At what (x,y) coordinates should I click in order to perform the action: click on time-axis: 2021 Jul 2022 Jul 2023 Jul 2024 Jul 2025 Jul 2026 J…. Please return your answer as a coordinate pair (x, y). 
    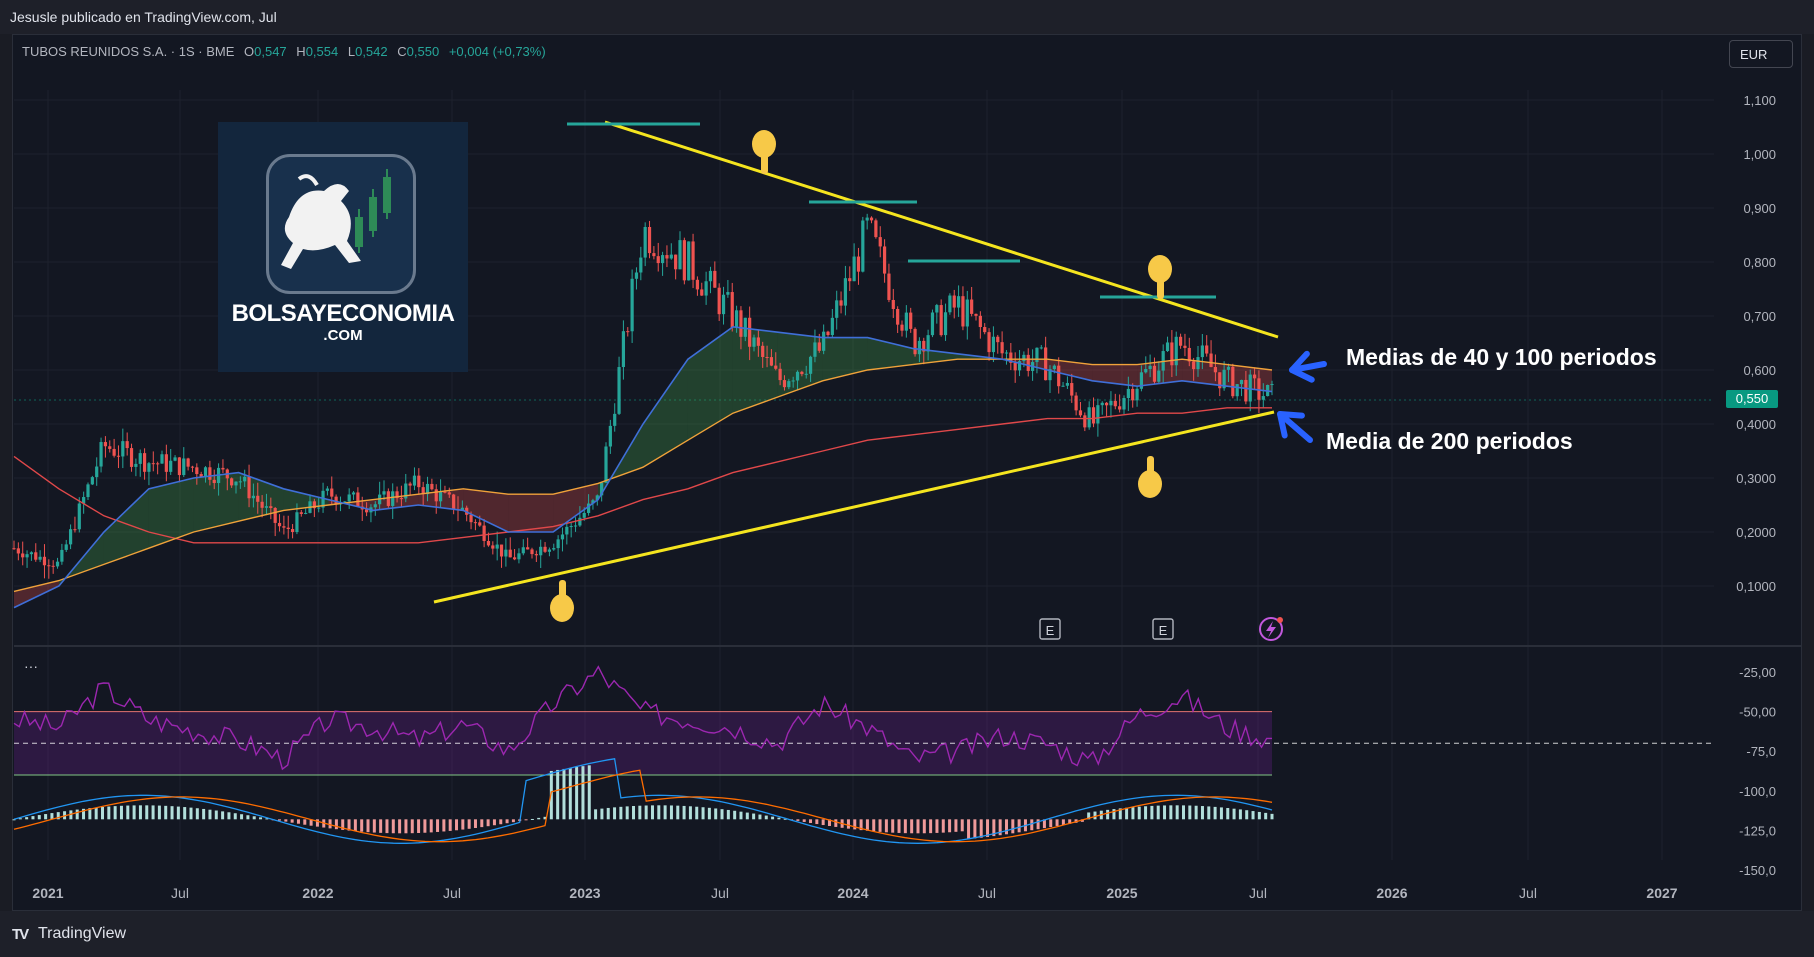
    Looking at the image, I should click on (854, 893).